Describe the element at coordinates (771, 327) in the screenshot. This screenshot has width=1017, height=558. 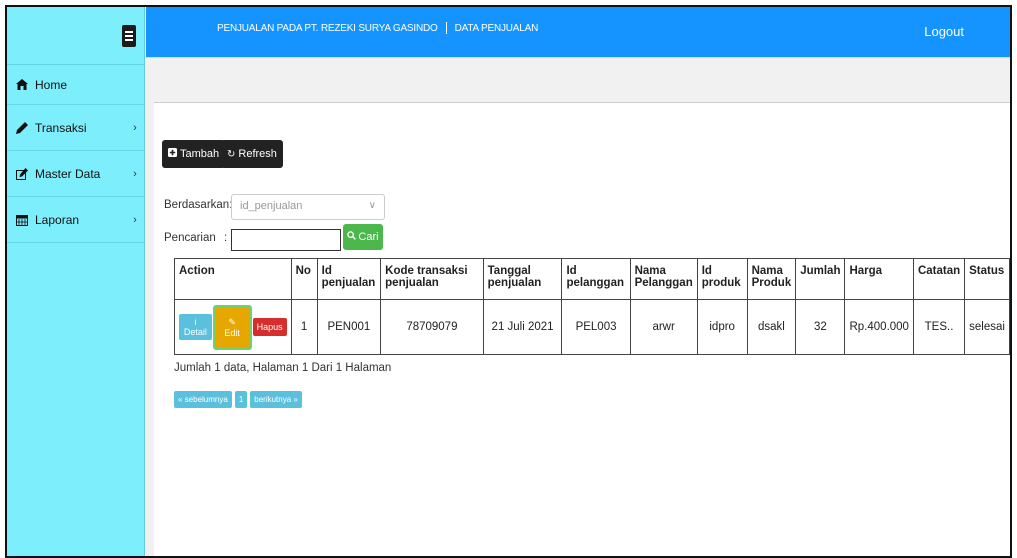
I see `cell-nama-produk: dsakl` at that location.